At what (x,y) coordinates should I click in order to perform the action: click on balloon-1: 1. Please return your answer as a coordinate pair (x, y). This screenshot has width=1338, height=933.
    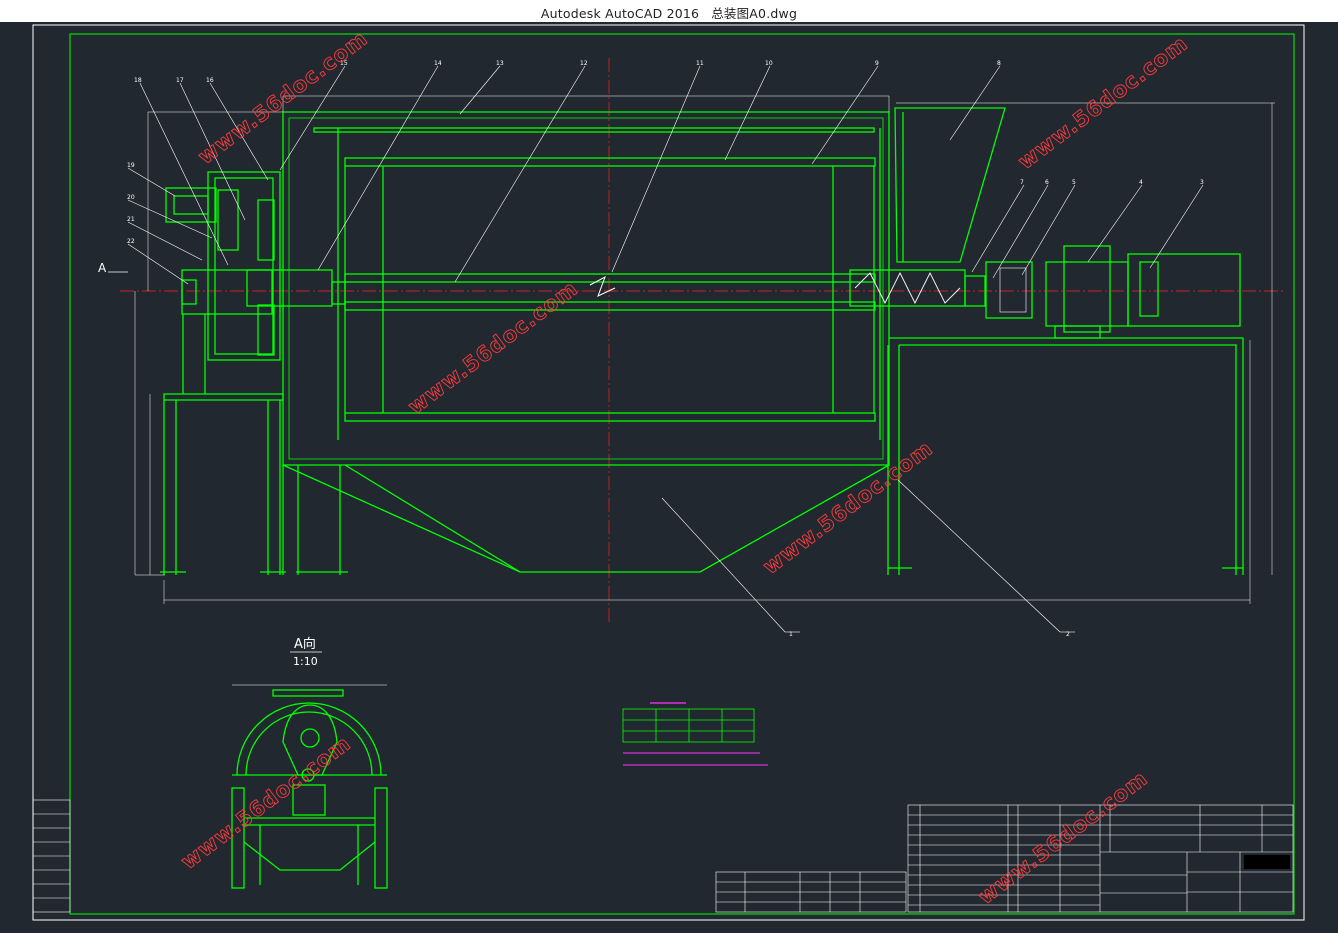
    Looking at the image, I should click on (791, 634).